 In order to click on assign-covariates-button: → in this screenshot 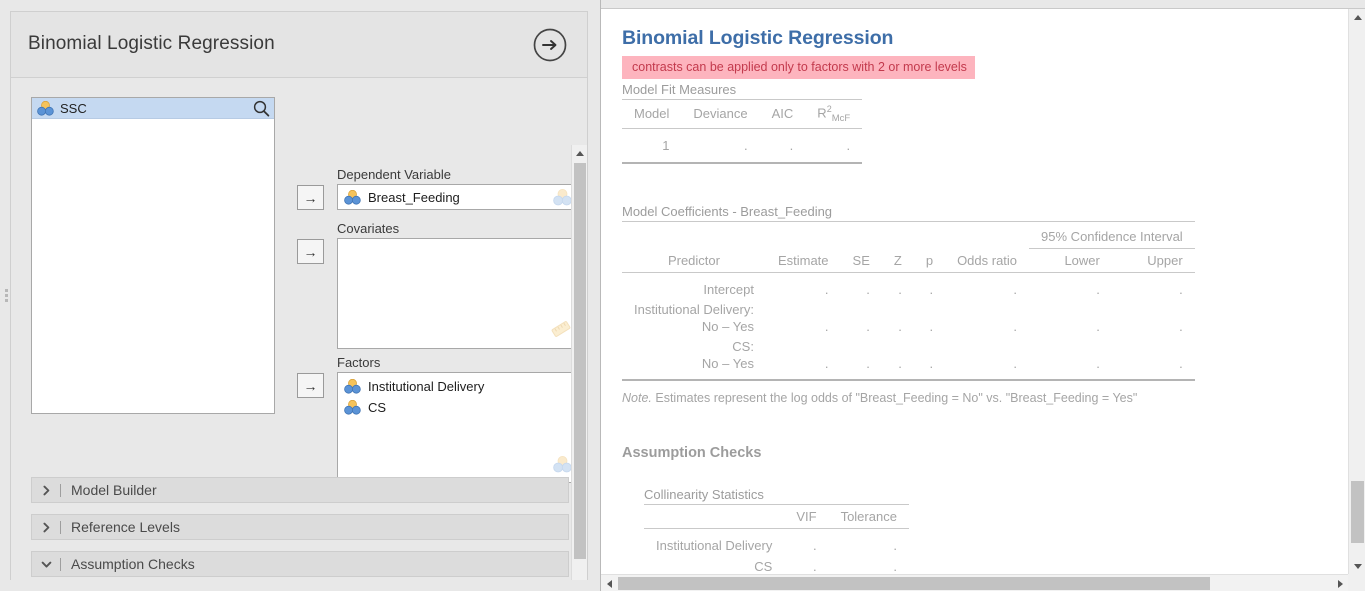, I will do `click(310, 251)`.